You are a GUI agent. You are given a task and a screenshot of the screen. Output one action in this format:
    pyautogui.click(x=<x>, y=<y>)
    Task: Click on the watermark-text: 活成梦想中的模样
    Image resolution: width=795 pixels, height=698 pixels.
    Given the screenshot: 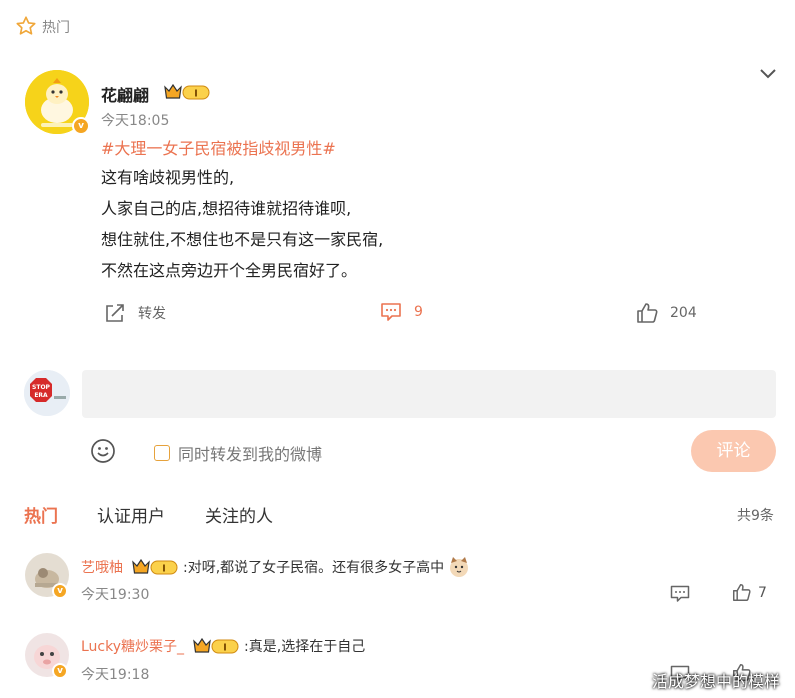 What is the action you would take?
    pyautogui.click(x=716, y=681)
    